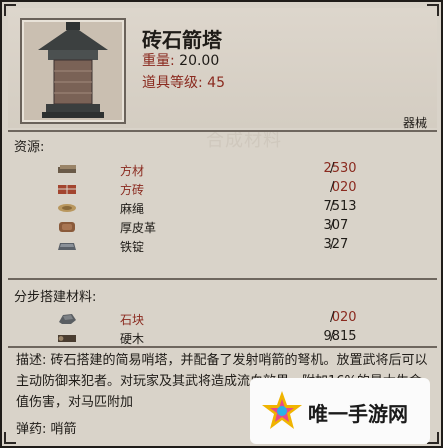 The height and width of the screenshot is (448, 443). I want to click on resources-title: 资源:, so click(29, 147).